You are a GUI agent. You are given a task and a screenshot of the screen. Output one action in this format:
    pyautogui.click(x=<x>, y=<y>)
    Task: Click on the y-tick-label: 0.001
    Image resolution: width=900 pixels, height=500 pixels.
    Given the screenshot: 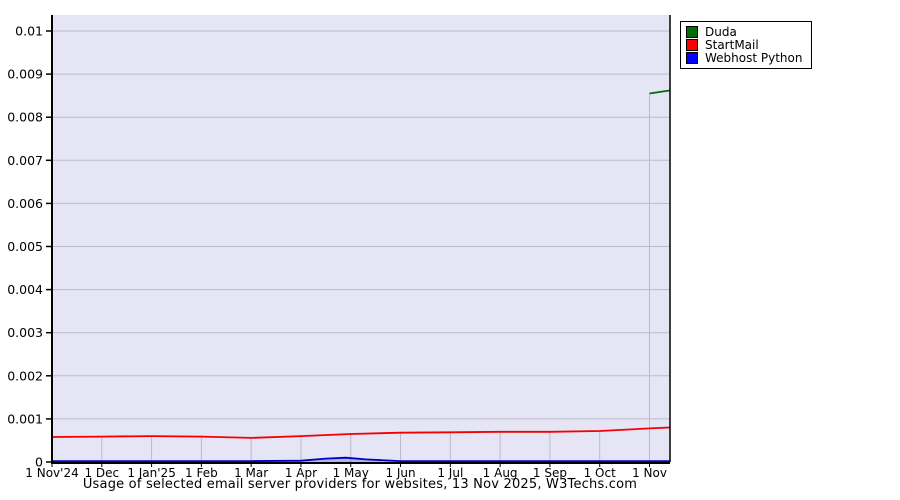 What is the action you would take?
    pyautogui.click(x=25, y=418)
    